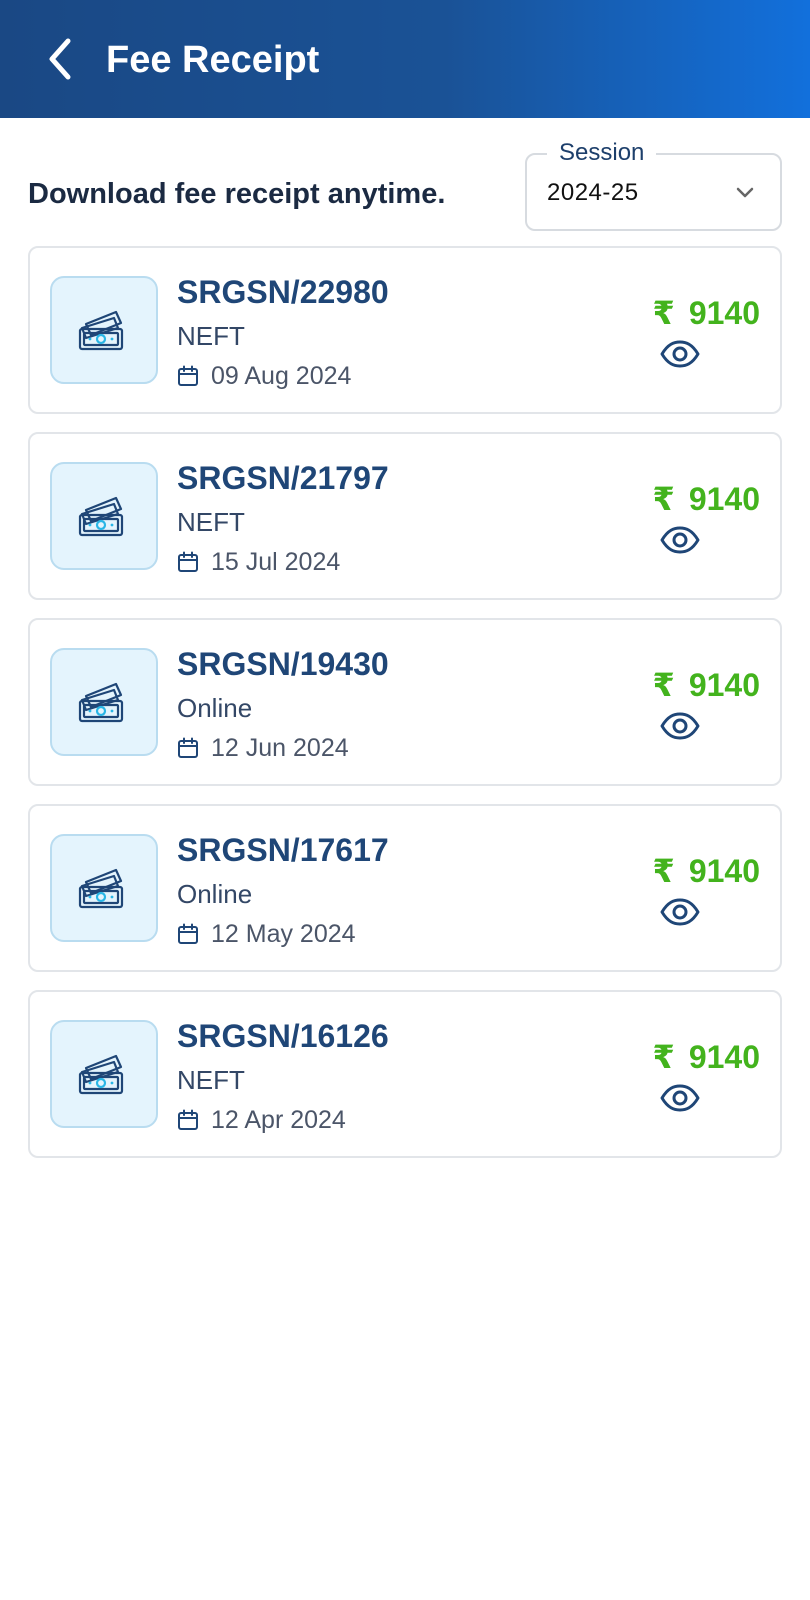 The height and width of the screenshot is (1600, 810). Describe the element at coordinates (405, 330) in the screenshot. I see `receipt-card: SRGSN/22980 NEFT 09 Aug 2024 ₹ 9140` at that location.